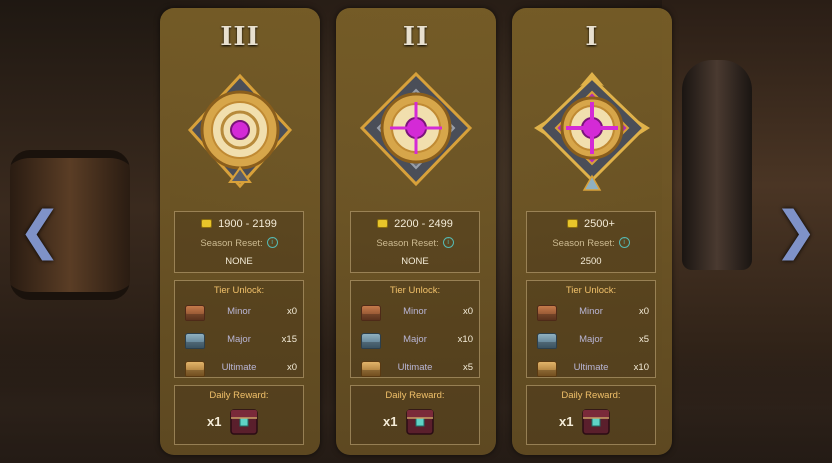  What do you see at coordinates (599, 224) in the screenshot?
I see `rating-range: 2500+` at bounding box center [599, 224].